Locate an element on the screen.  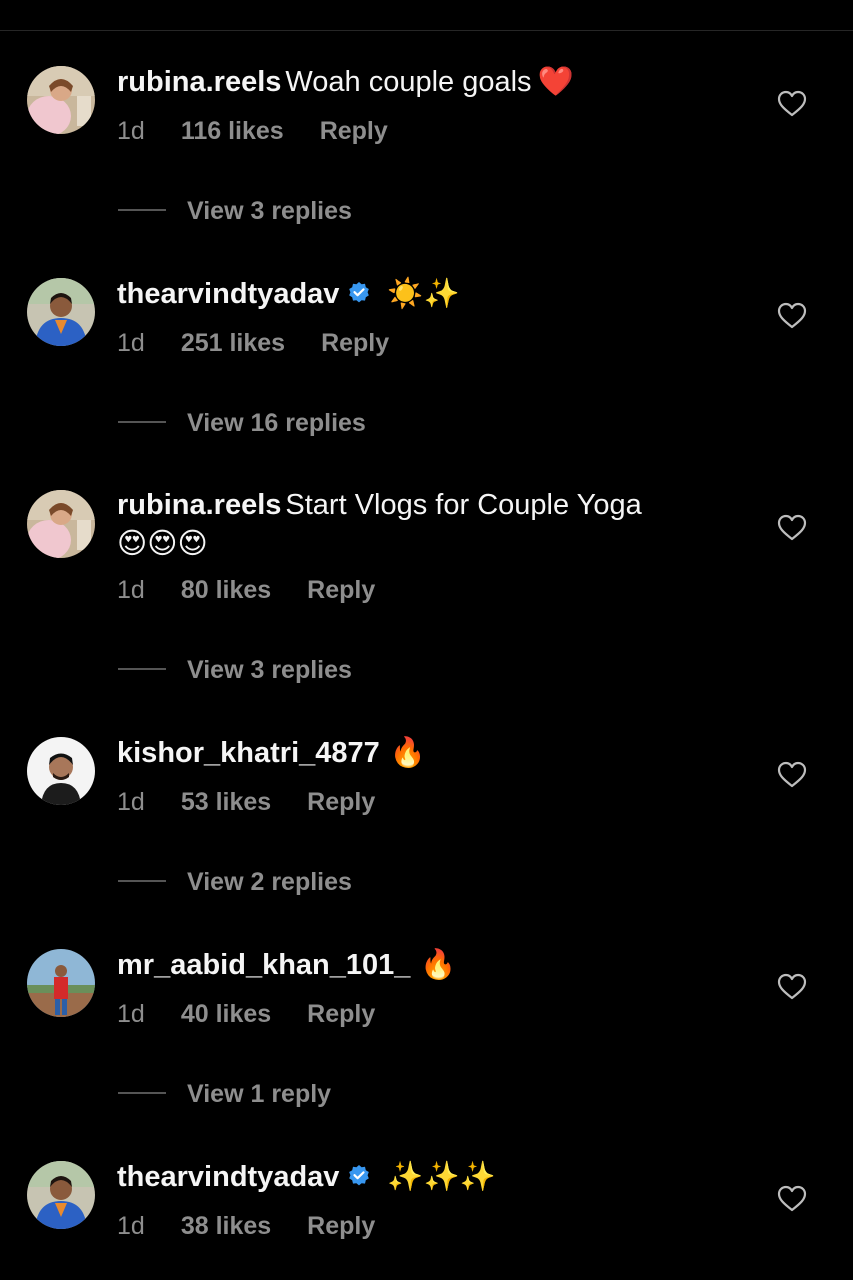
likes-count: 38 likes is located at coordinates (226, 1226).